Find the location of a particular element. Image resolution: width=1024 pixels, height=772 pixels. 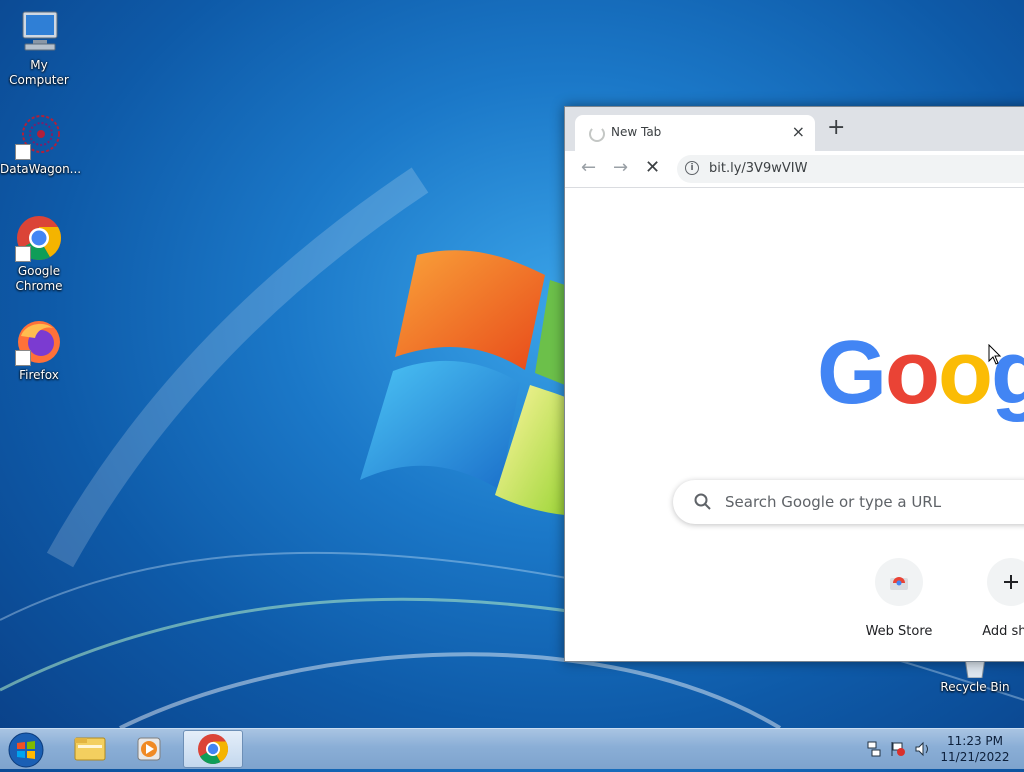

loading-spinner-icon is located at coordinates (597, 134).